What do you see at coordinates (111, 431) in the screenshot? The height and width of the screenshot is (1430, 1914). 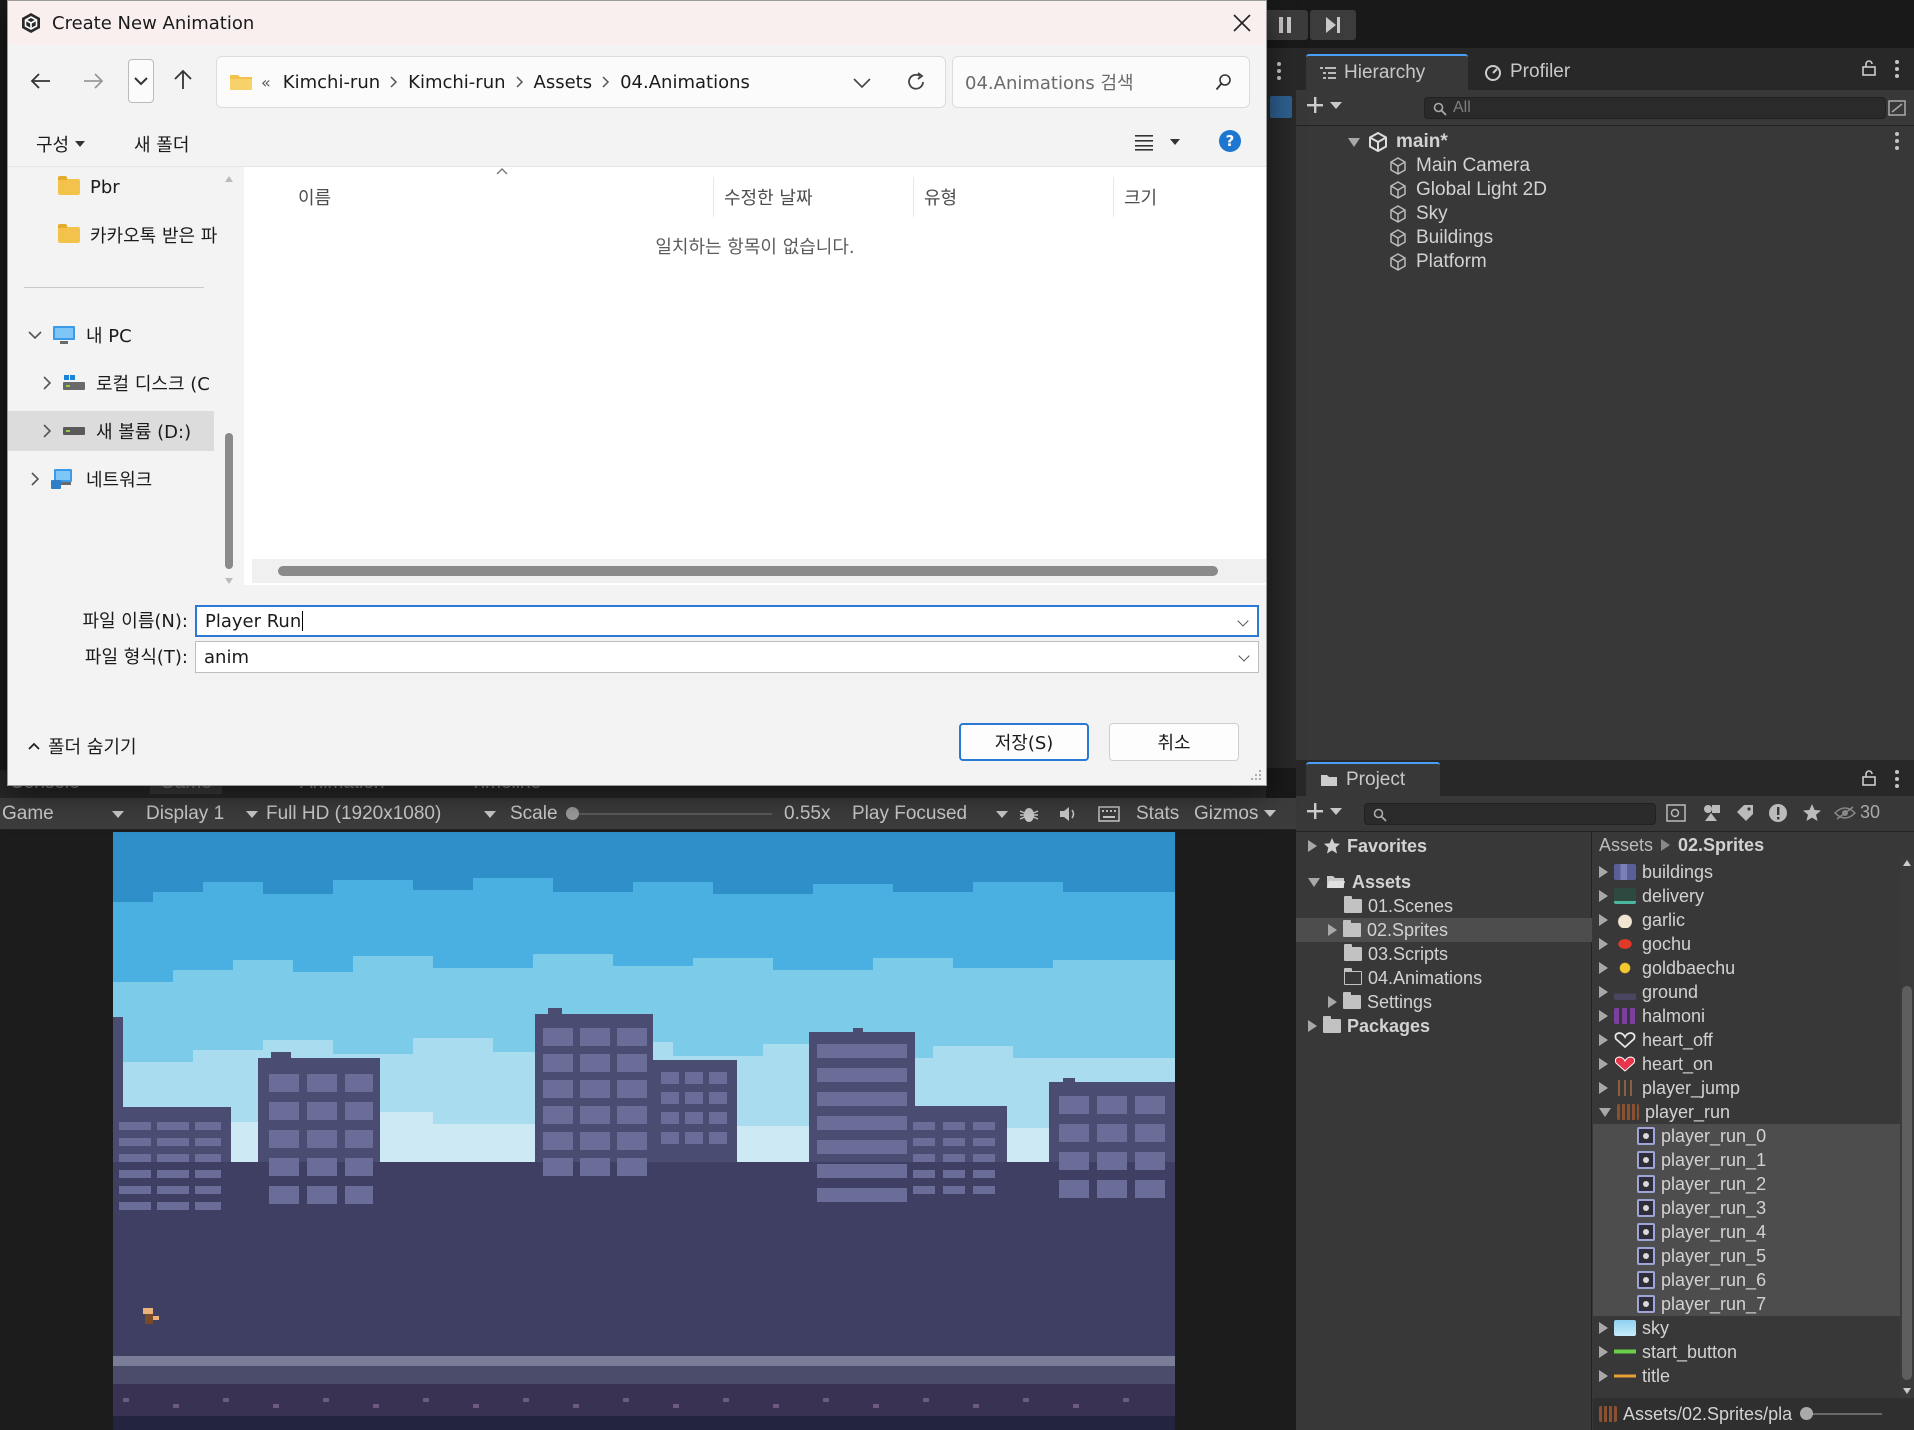 I see `nav-item-new-volume: 새 볼륨 (D:)` at bounding box center [111, 431].